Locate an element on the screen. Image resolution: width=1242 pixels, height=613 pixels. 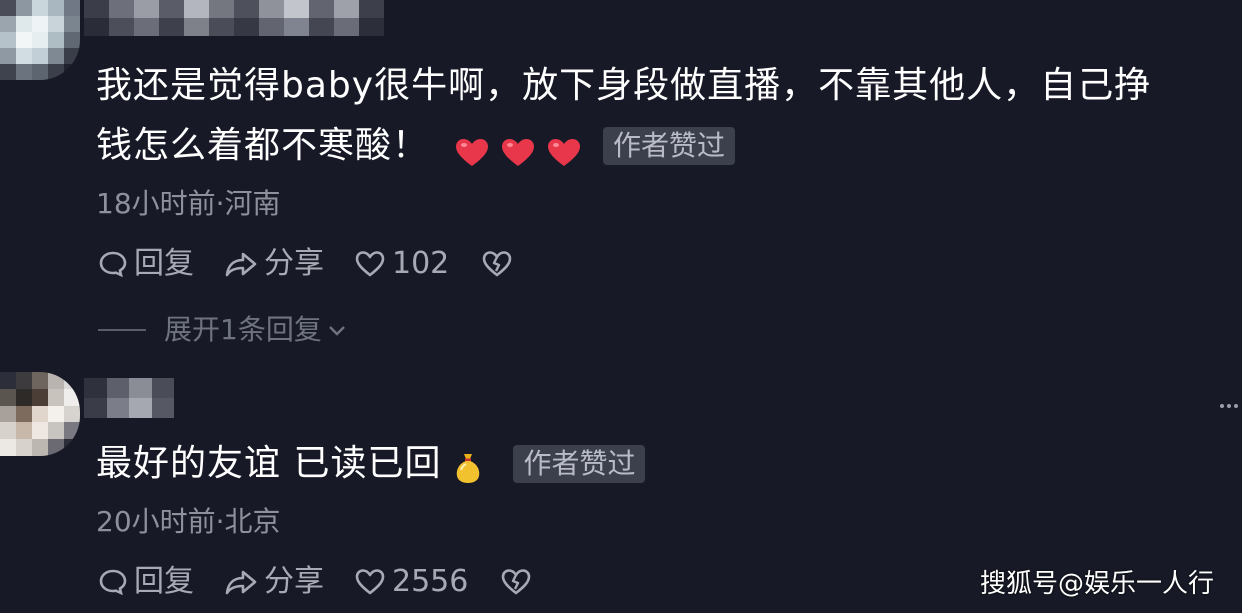
like-button: 2556 is located at coordinates (411, 582).